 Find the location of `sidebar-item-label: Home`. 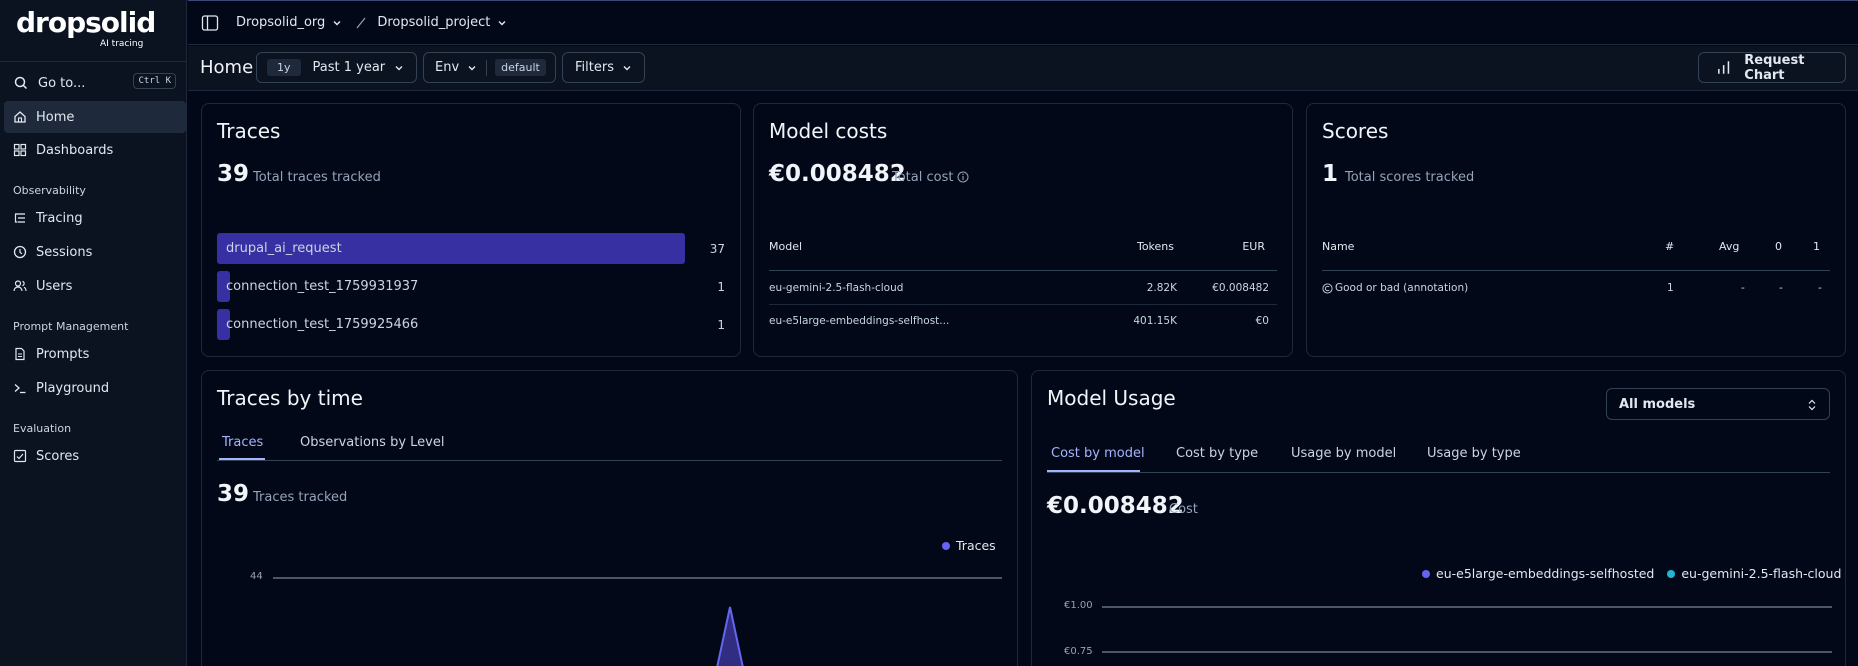

sidebar-item-label: Home is located at coordinates (55, 117).